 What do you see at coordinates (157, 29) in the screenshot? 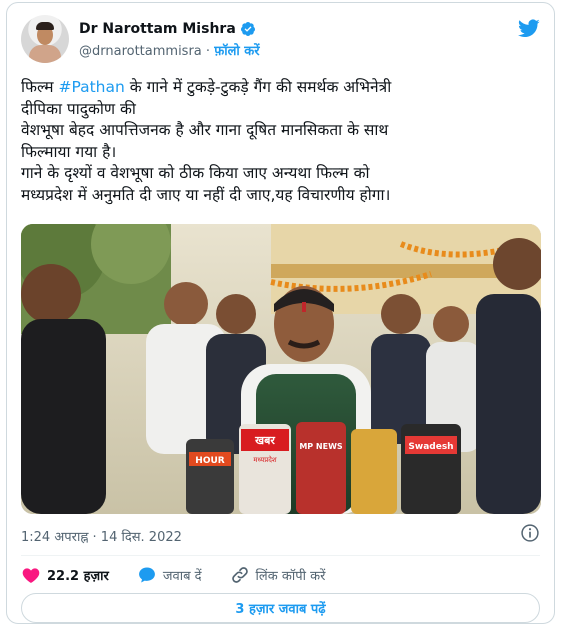
I see `author-display-name: Dr Narottam Mishra` at bounding box center [157, 29].